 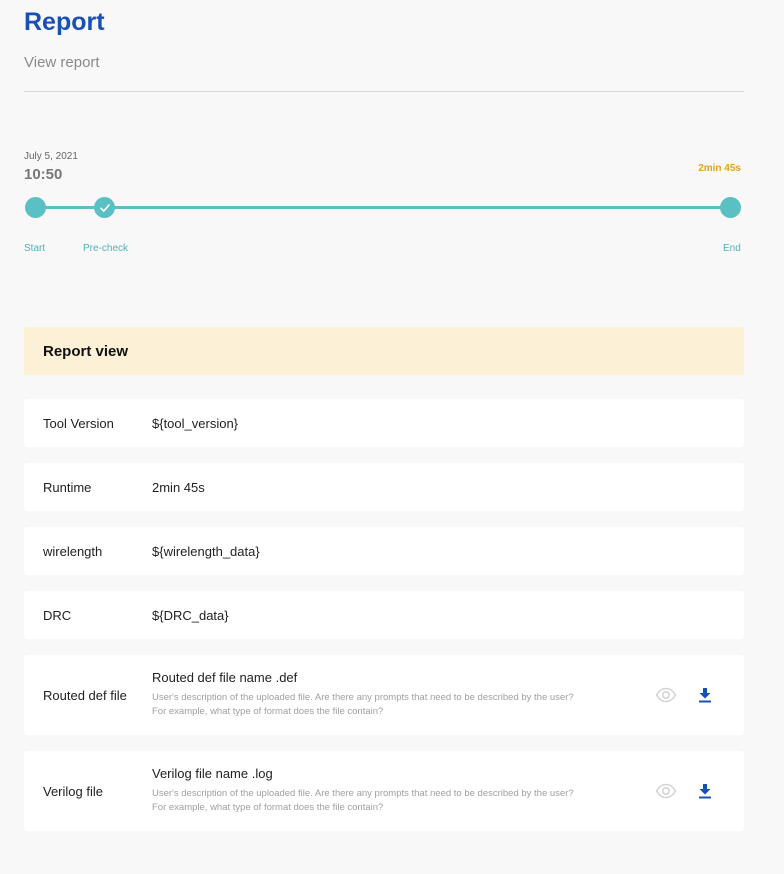 I want to click on report-row-tool-version: Tool Version ${tool_version}, so click(x=384, y=423).